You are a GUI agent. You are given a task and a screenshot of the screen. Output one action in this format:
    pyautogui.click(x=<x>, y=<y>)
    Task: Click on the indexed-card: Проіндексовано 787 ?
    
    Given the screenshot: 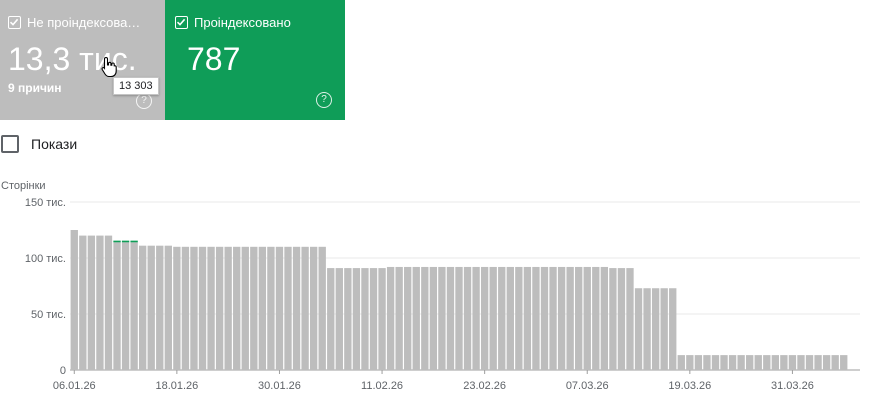 What is the action you would take?
    pyautogui.click(x=255, y=60)
    